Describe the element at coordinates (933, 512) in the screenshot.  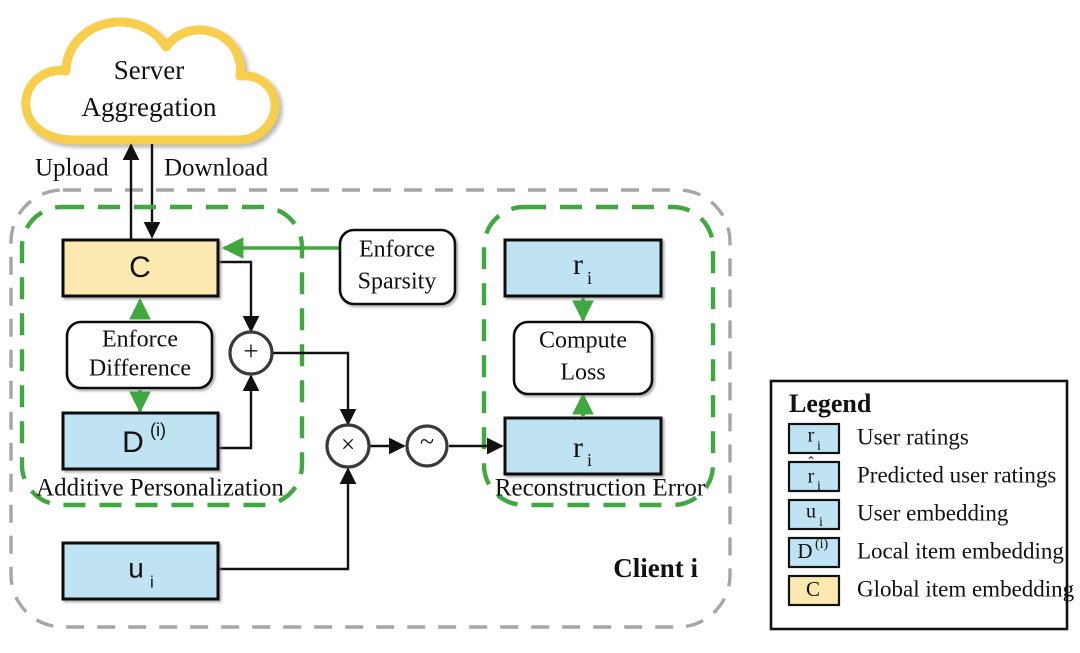
I see `legend-label: User embedding` at that location.